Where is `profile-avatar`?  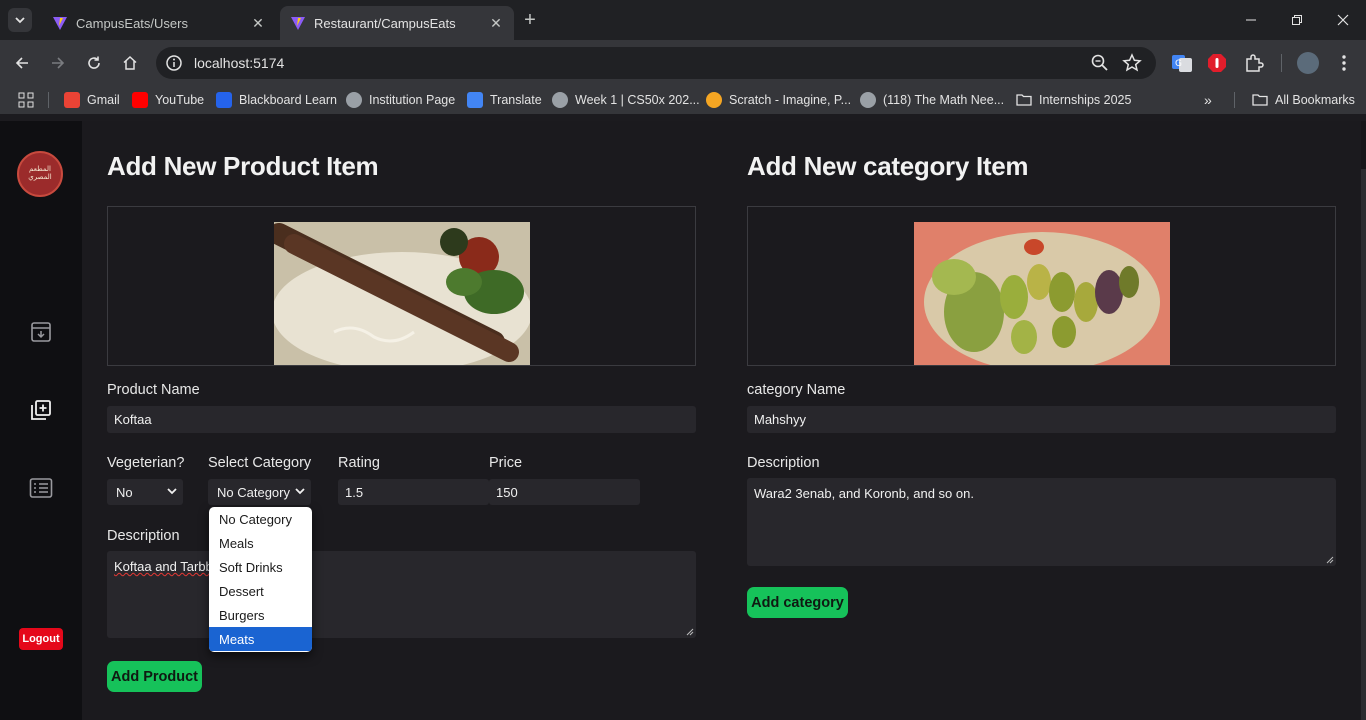 profile-avatar is located at coordinates (1308, 63).